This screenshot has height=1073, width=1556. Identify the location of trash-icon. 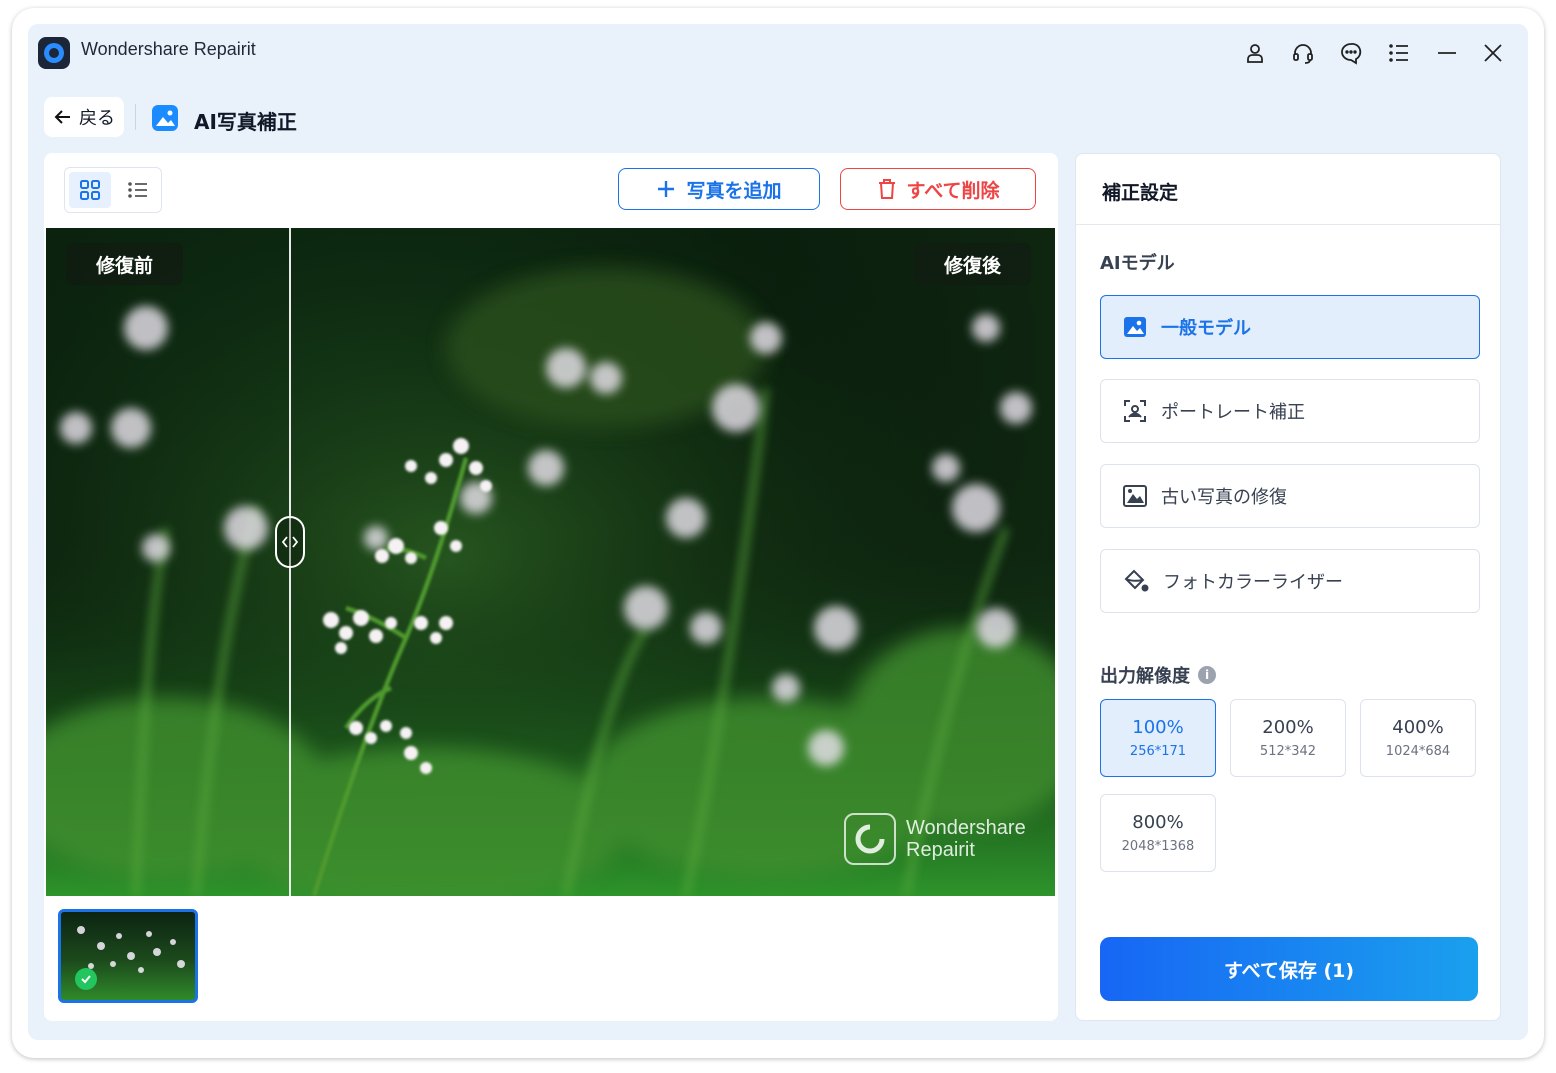
(886, 189).